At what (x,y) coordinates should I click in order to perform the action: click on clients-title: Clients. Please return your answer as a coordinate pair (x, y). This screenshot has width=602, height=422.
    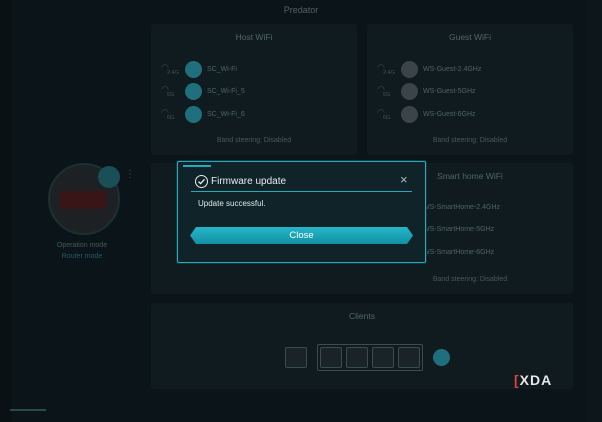
    Looking at the image, I should click on (362, 316).